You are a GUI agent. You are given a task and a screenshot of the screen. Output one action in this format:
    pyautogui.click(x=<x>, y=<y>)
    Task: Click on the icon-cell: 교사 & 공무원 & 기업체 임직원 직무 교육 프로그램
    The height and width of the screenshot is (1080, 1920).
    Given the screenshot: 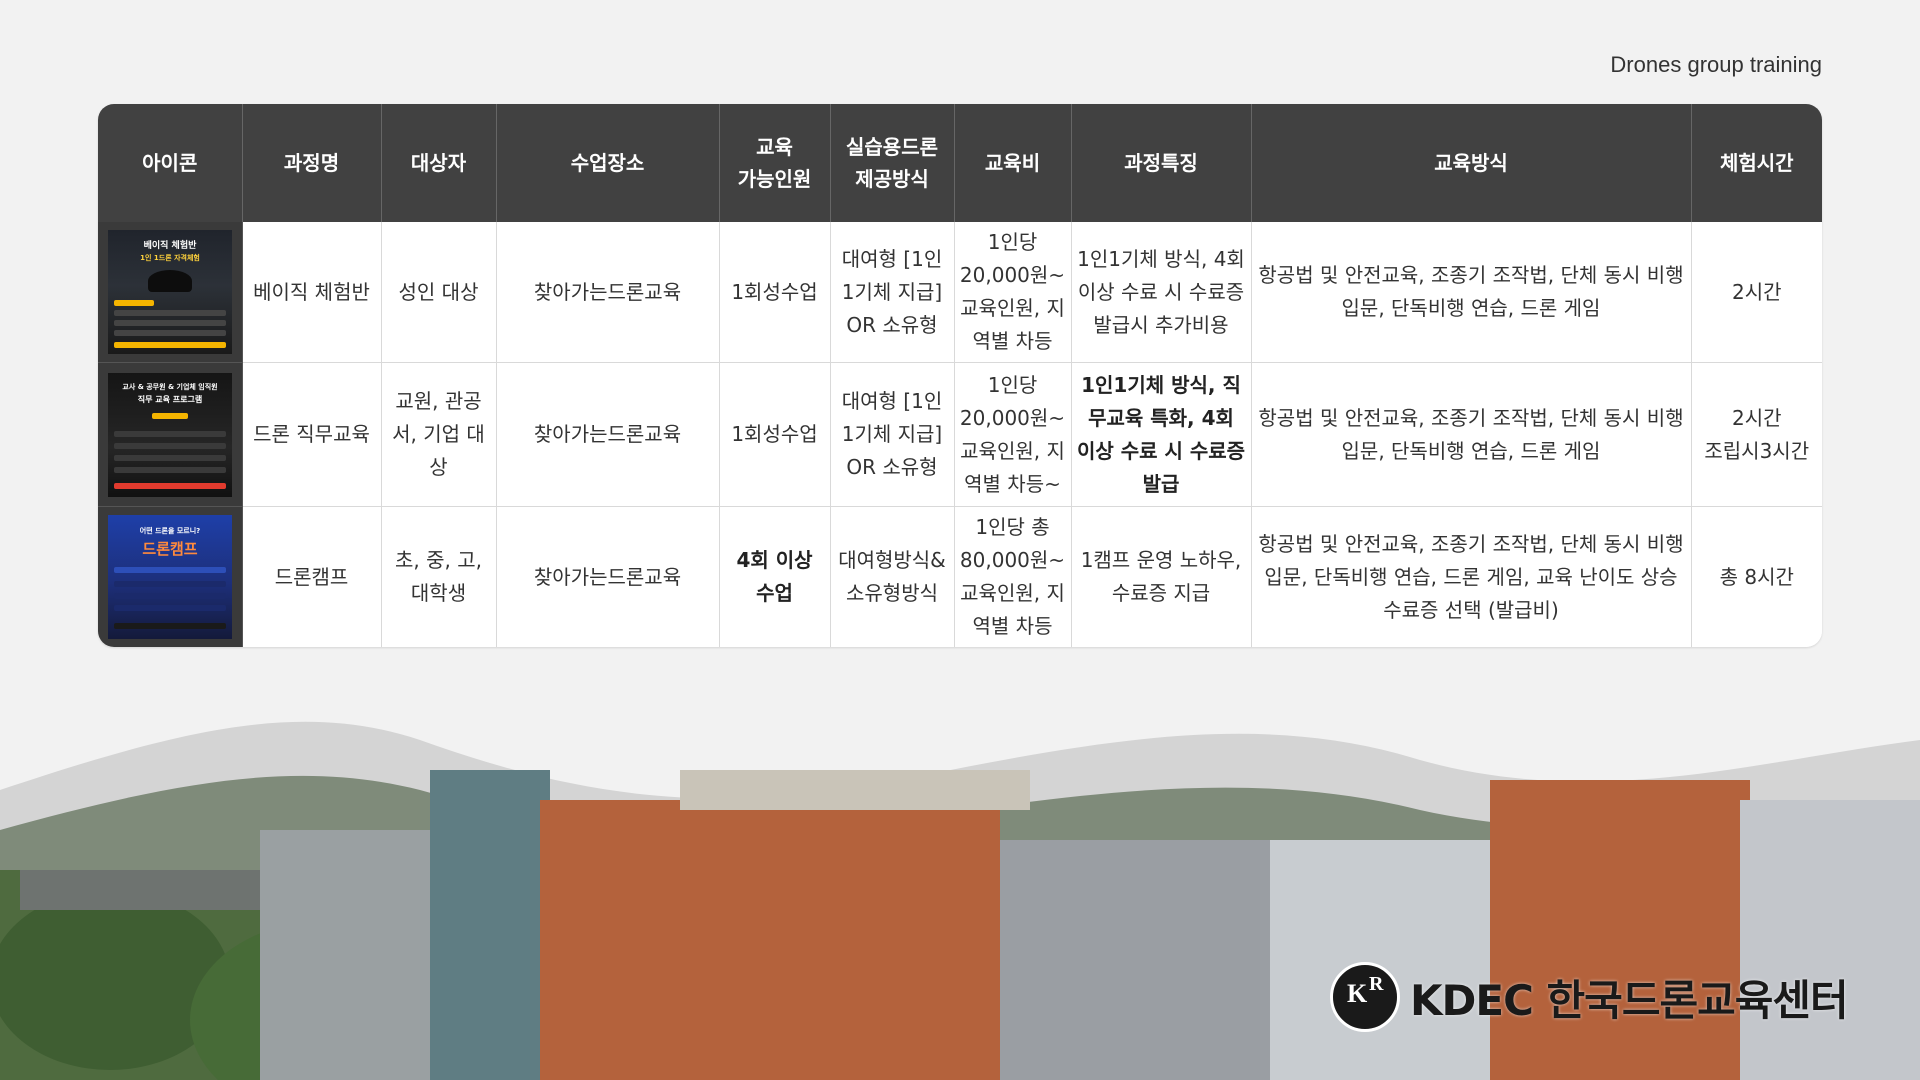 What is the action you would take?
    pyautogui.click(x=170, y=434)
    